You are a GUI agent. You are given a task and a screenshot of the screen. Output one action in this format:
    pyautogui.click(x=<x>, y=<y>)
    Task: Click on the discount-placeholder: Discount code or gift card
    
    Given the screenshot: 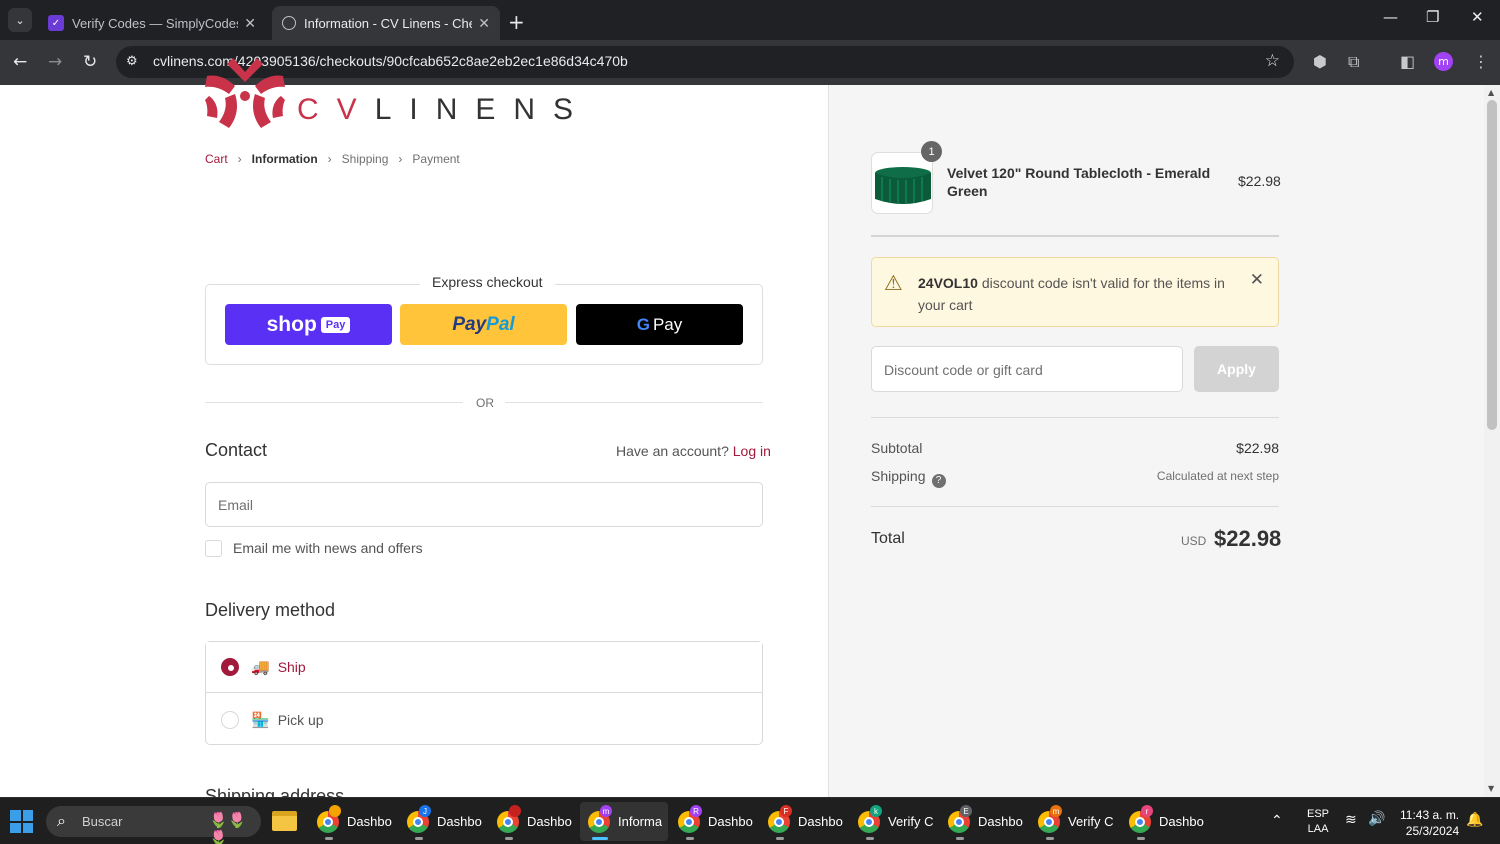 What is the action you would take?
    pyautogui.click(x=963, y=370)
    